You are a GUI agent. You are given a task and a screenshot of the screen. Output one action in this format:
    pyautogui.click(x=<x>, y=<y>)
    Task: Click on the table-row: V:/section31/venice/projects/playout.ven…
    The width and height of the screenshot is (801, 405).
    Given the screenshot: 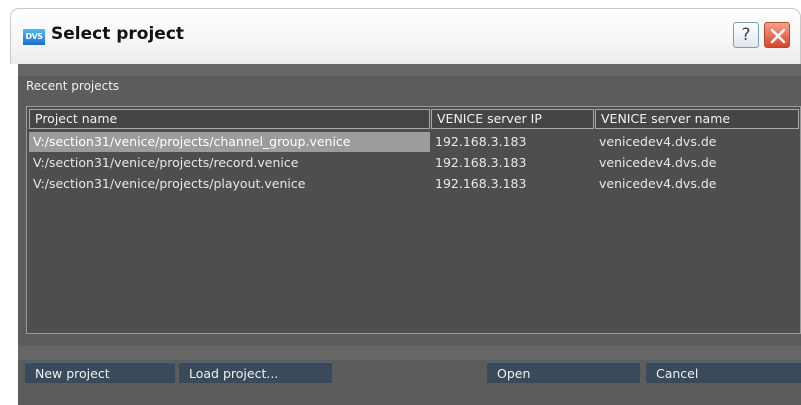 What is the action you would take?
    pyautogui.click(x=413, y=184)
    